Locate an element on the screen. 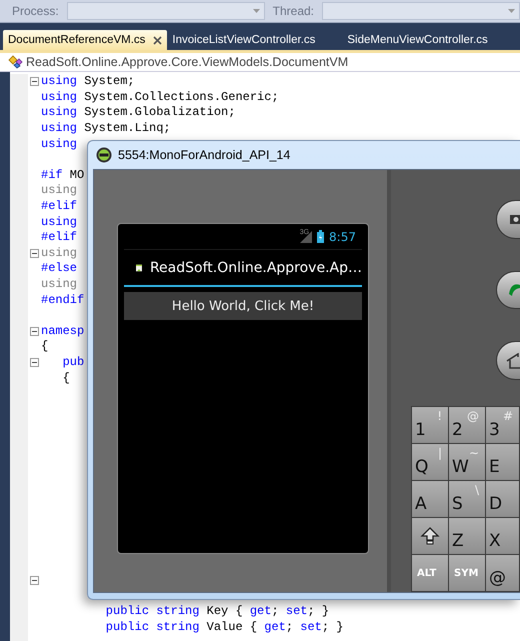 The image size is (520, 641). battery-icon is located at coordinates (320, 236).